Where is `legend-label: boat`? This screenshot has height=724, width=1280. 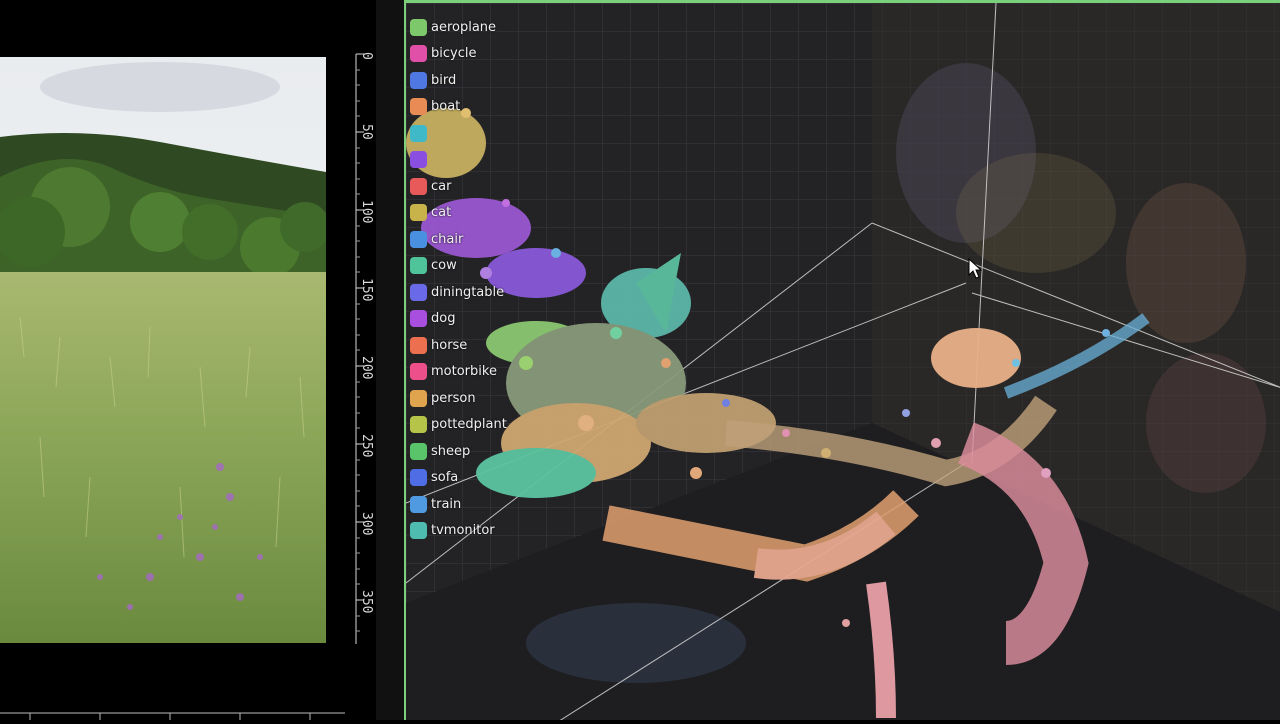 legend-label: boat is located at coordinates (446, 107).